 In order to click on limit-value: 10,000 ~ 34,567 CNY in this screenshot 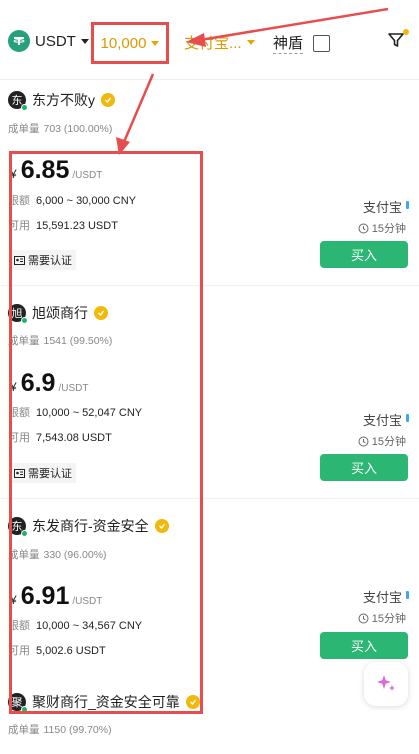, I will do `click(89, 626)`.